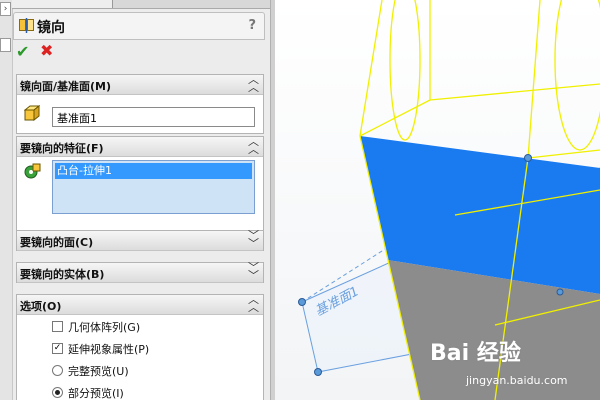  I want to click on cancel-button: ✖, so click(46, 50).